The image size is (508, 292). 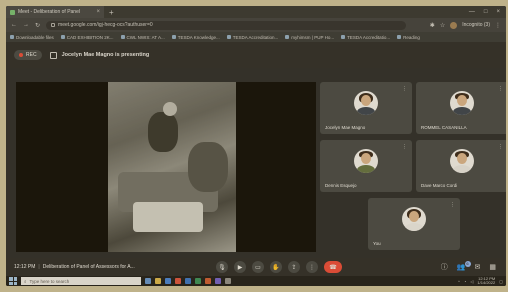 I want to click on bookmark-item: Reading, so click(x=408, y=37).